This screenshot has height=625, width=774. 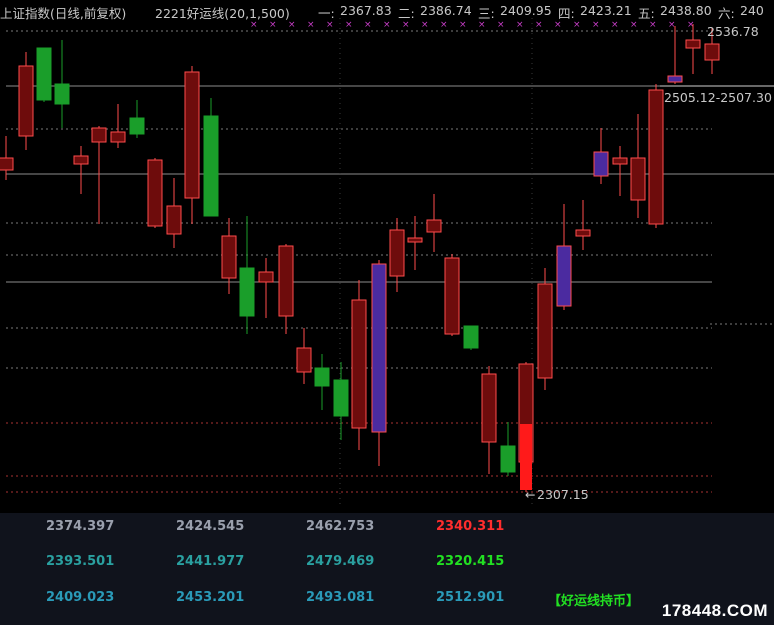 What do you see at coordinates (340, 597) in the screenshot?
I see `value-r3c3: 2493.081` at bounding box center [340, 597].